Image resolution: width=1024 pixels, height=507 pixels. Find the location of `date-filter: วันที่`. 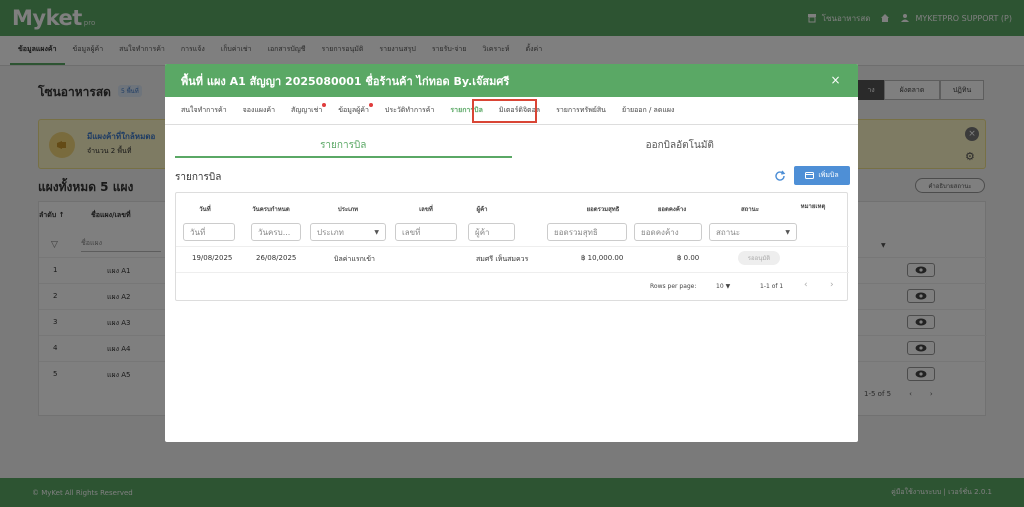

date-filter: วันที่ is located at coordinates (209, 232).